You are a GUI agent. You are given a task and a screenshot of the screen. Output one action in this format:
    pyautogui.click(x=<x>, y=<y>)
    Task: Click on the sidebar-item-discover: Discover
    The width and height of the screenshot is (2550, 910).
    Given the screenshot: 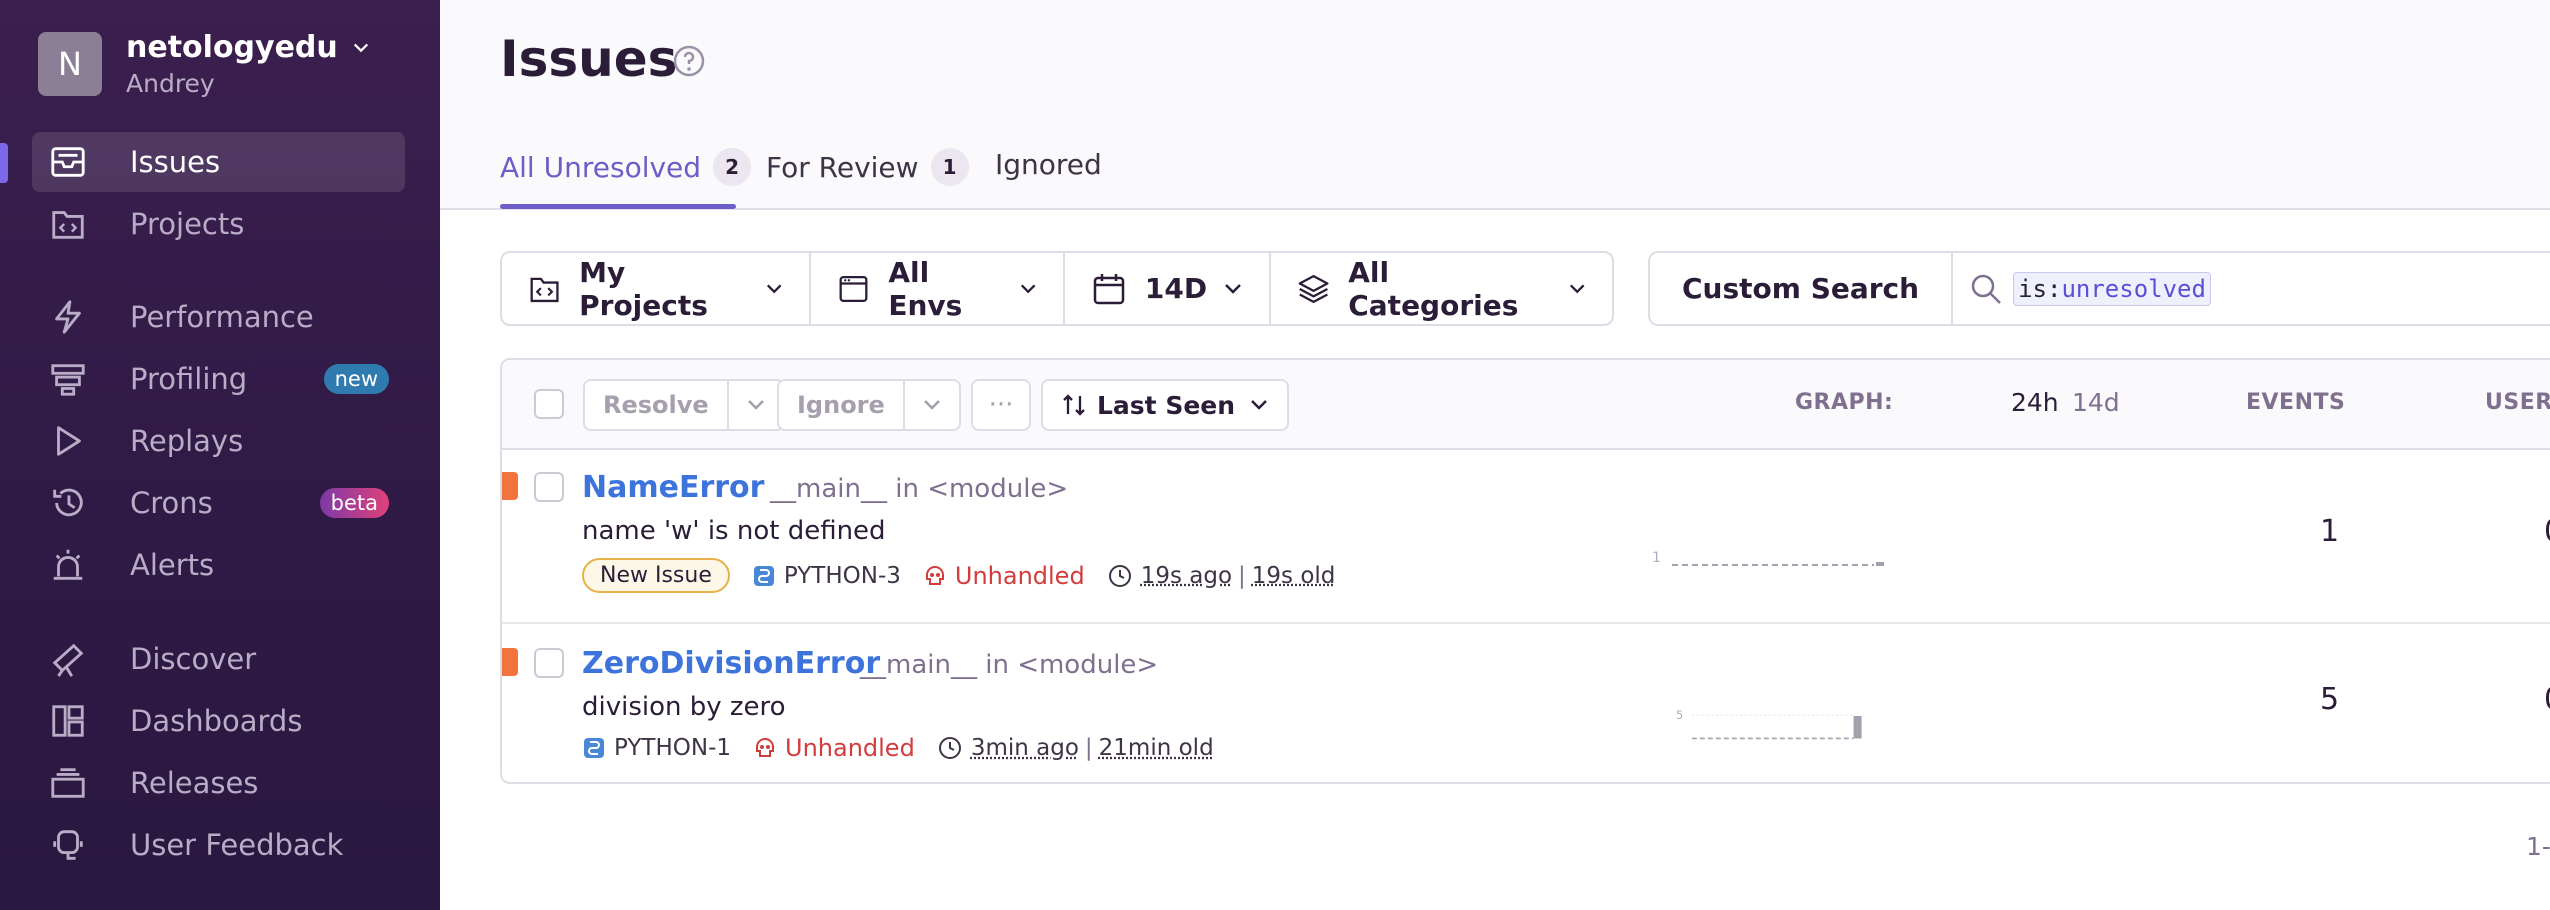 What is the action you would take?
    pyautogui.click(x=218, y=659)
    